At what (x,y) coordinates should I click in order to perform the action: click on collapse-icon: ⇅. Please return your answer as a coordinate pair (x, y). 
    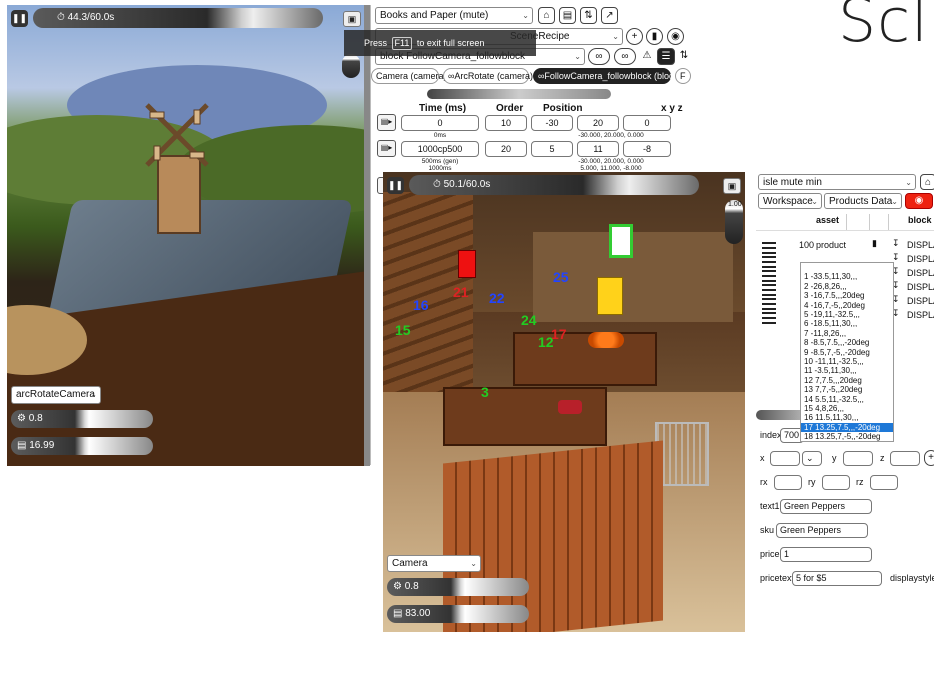
    Looking at the image, I should click on (588, 15).